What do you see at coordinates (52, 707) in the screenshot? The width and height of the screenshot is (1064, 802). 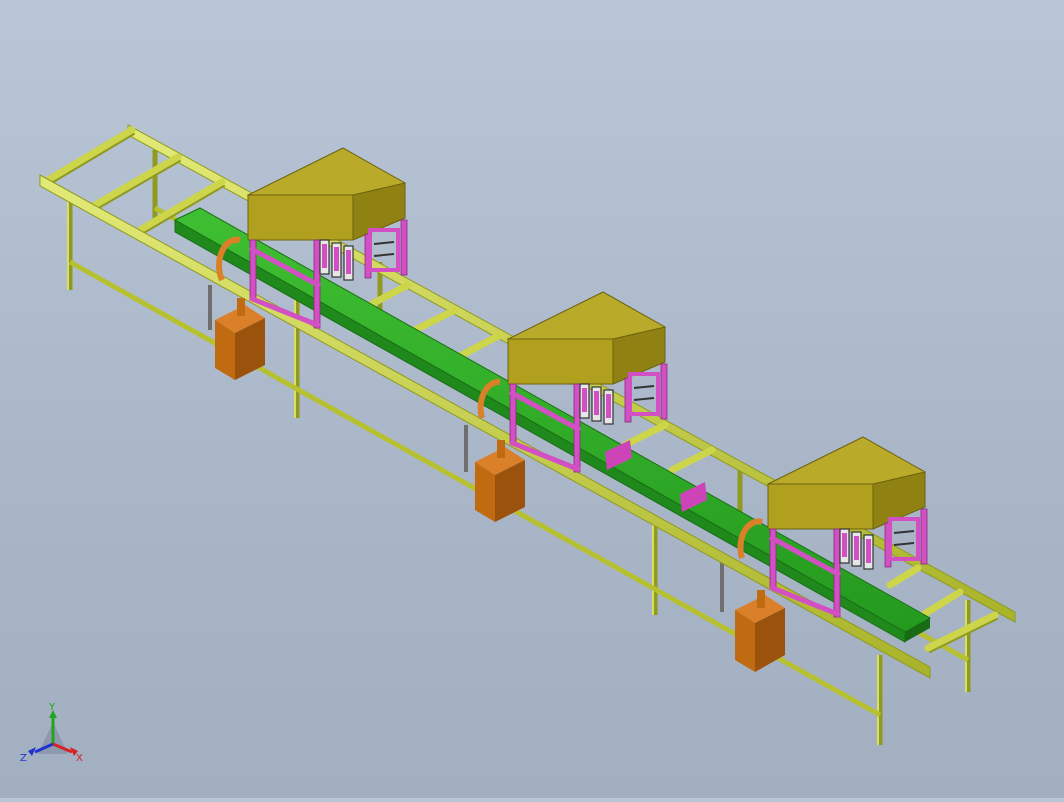 I see `y-axis-label: Y` at bounding box center [52, 707].